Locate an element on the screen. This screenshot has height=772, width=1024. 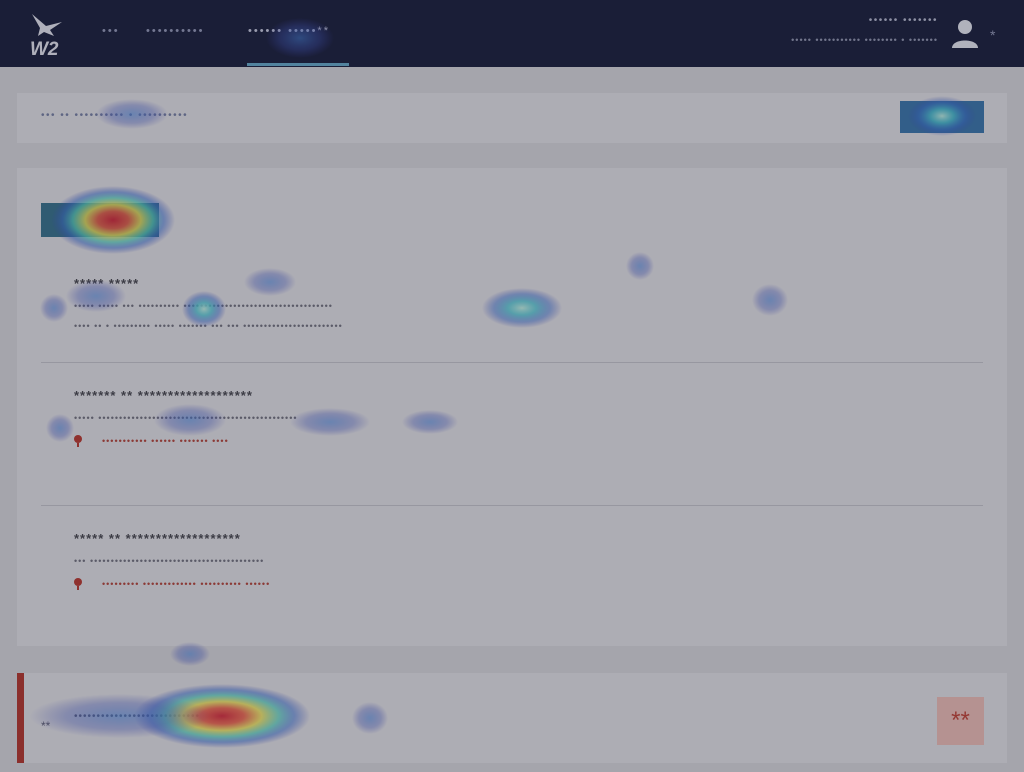
nav-item-3-suffix: ** is located at coordinates (323, 31).